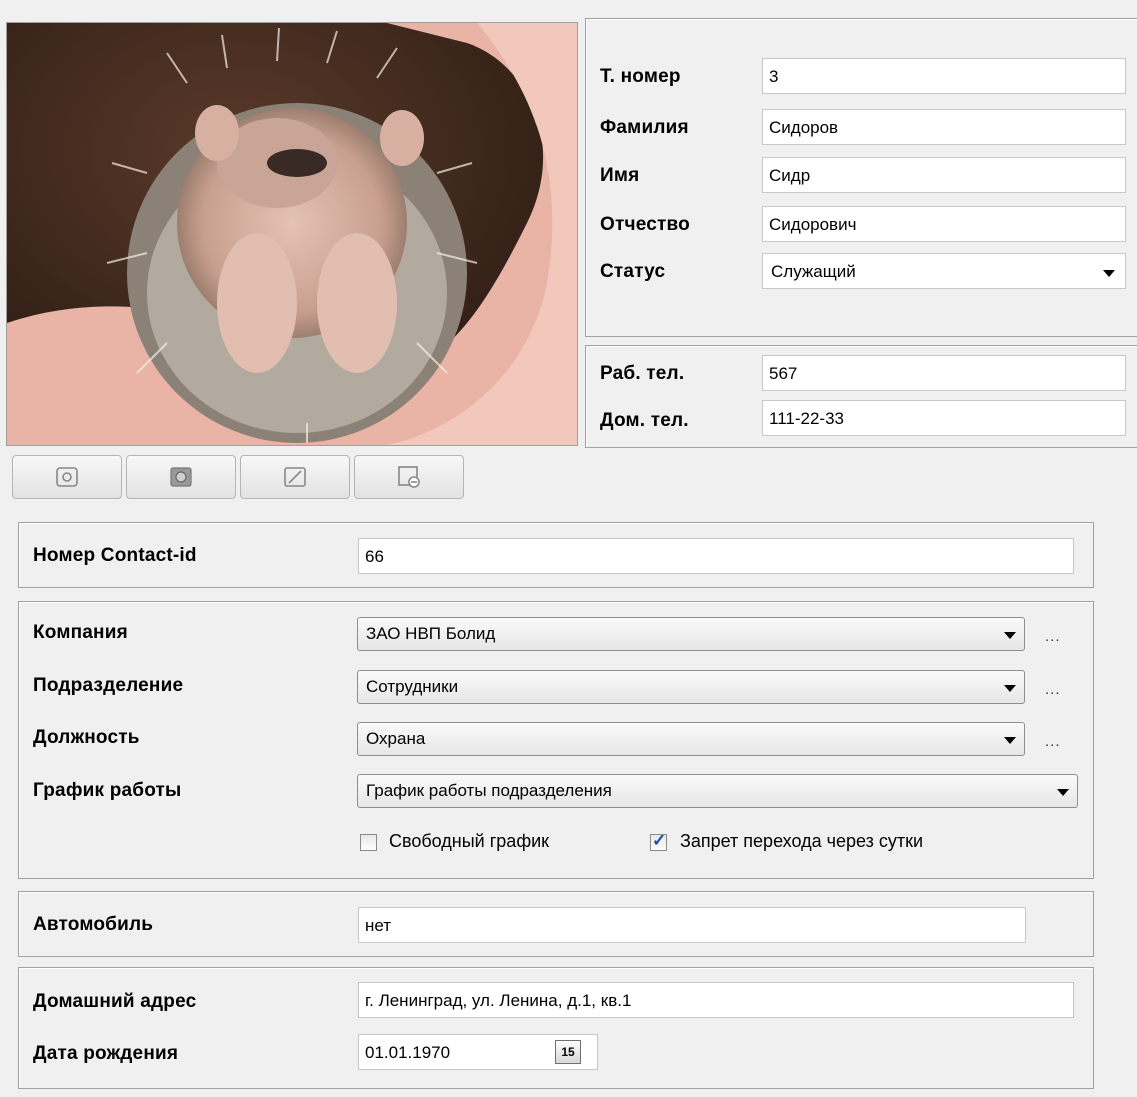  What do you see at coordinates (658, 841) in the screenshot?
I see `no-overnight-checkbox` at bounding box center [658, 841].